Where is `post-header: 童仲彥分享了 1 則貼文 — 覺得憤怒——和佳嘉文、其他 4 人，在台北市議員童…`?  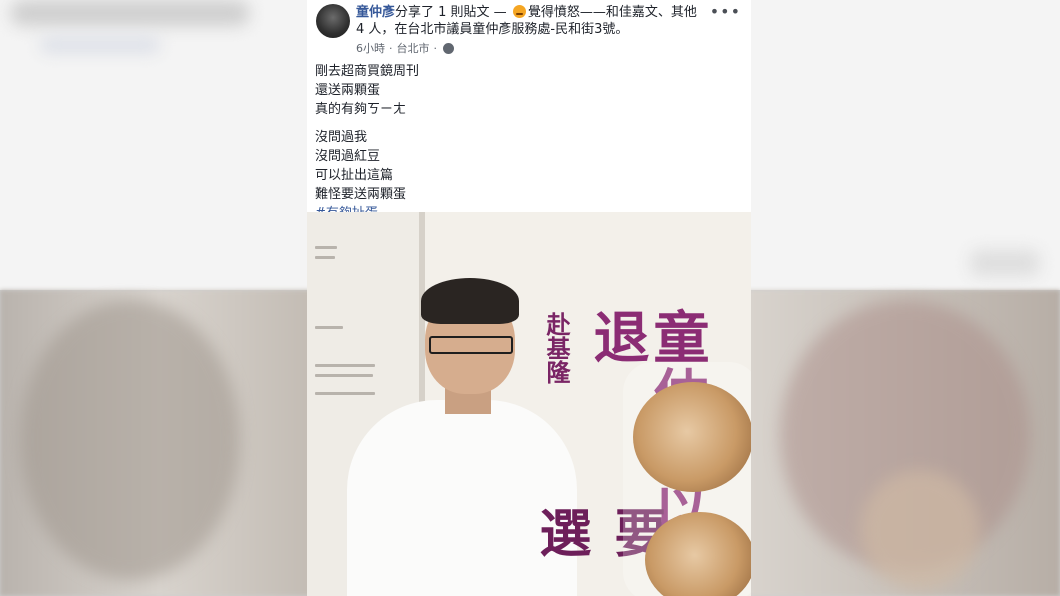
post-header: 童仲彥分享了 1 則貼文 — 覺得憤怒——和佳嘉文、其他 4 人，在台北市議員童… is located at coordinates (529, 30).